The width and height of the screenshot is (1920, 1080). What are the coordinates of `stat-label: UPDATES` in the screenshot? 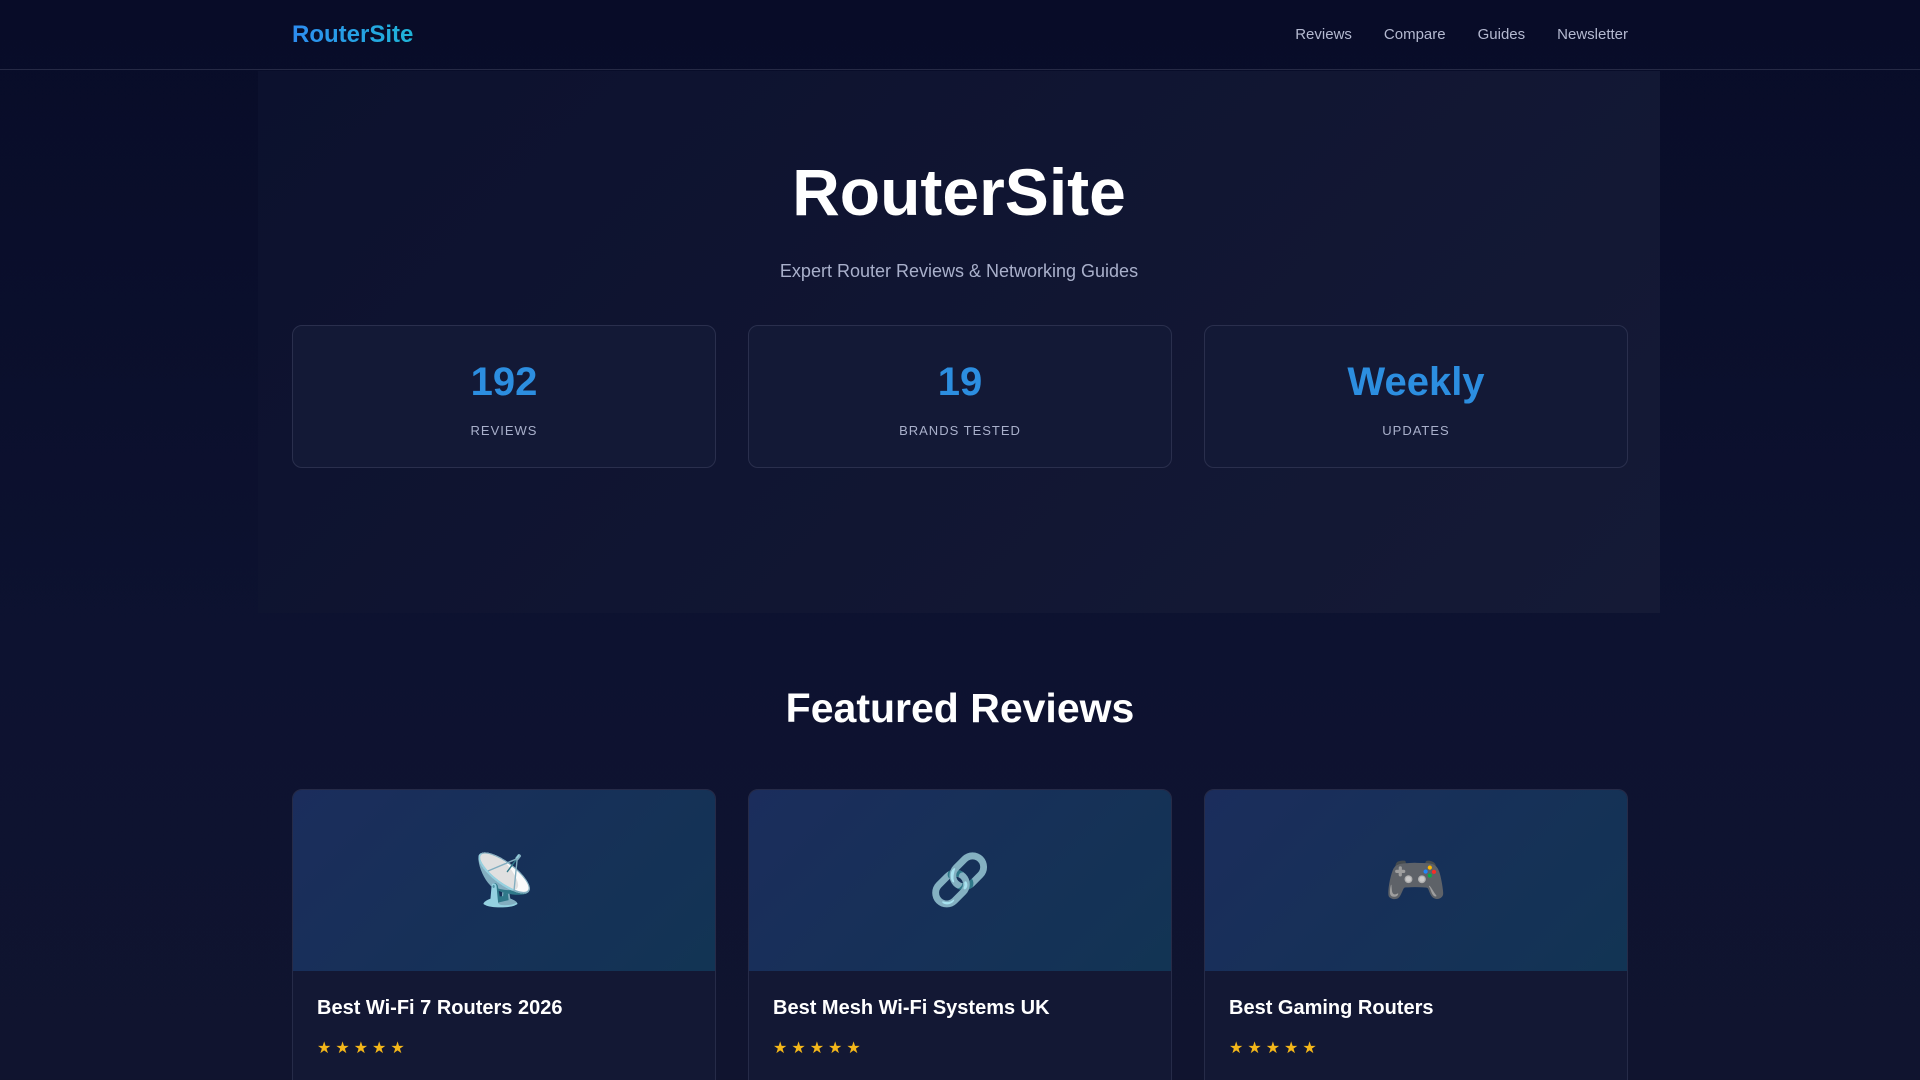 It's located at (1416, 430).